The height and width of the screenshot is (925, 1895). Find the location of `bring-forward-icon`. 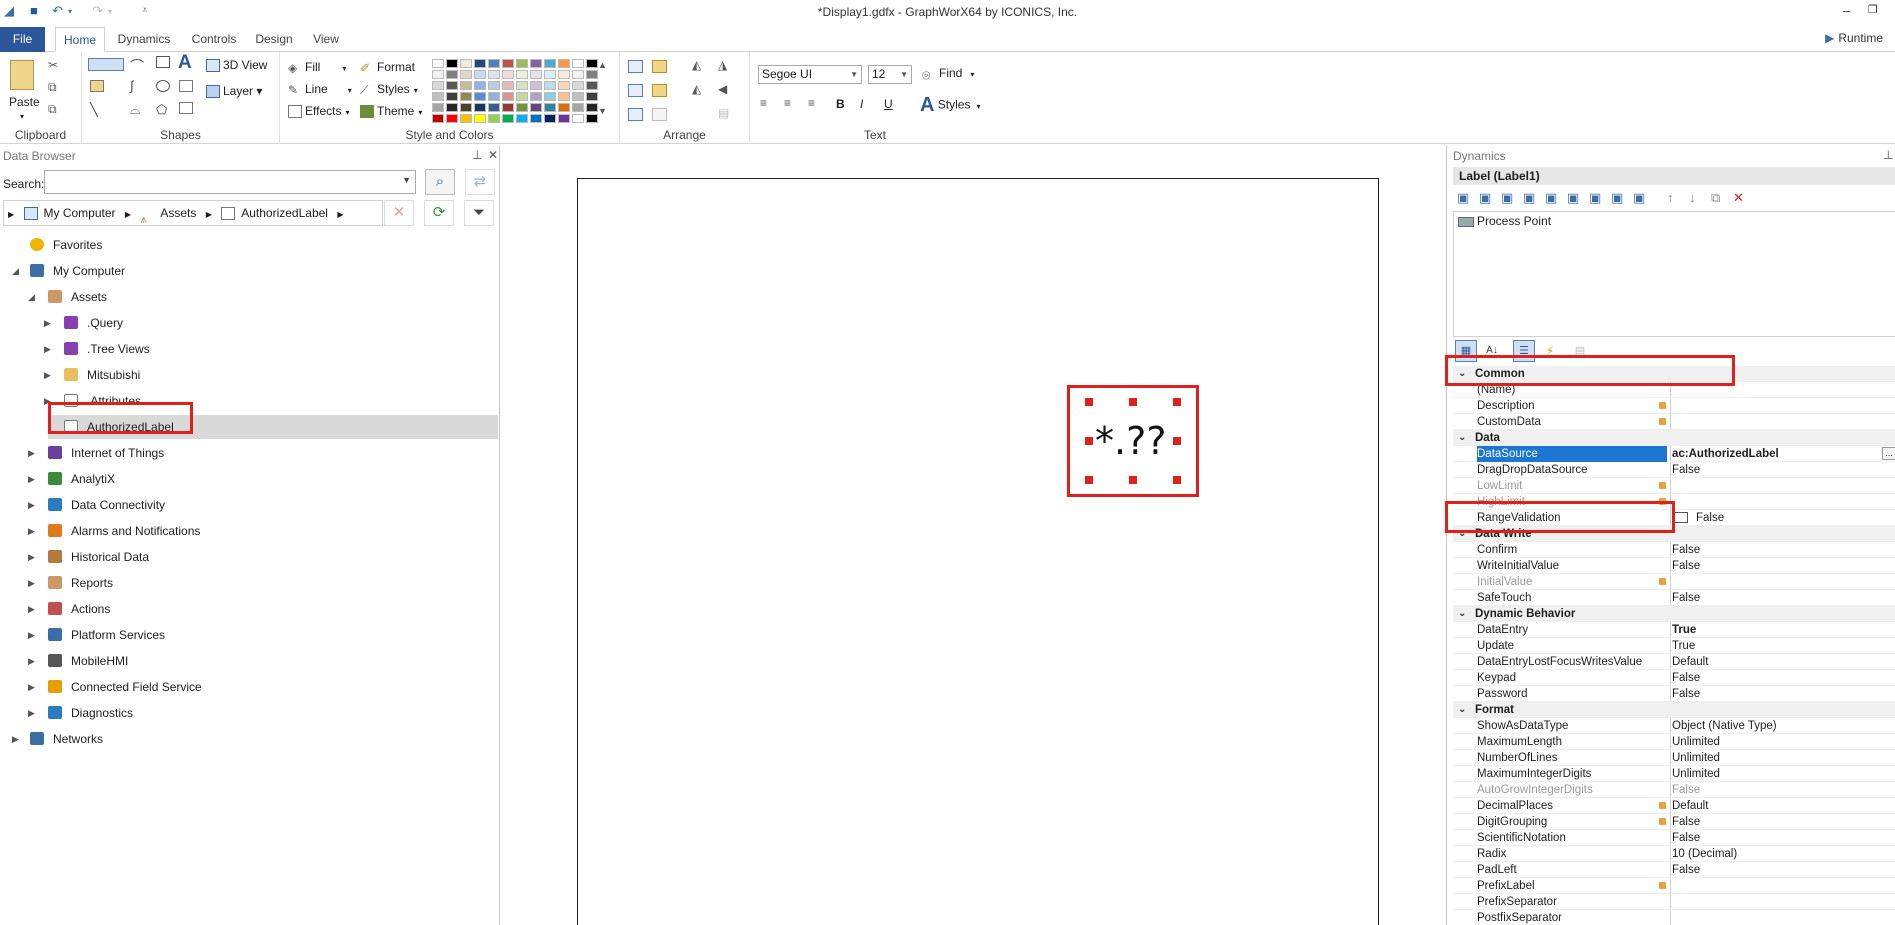

bring-forward-icon is located at coordinates (659, 66).